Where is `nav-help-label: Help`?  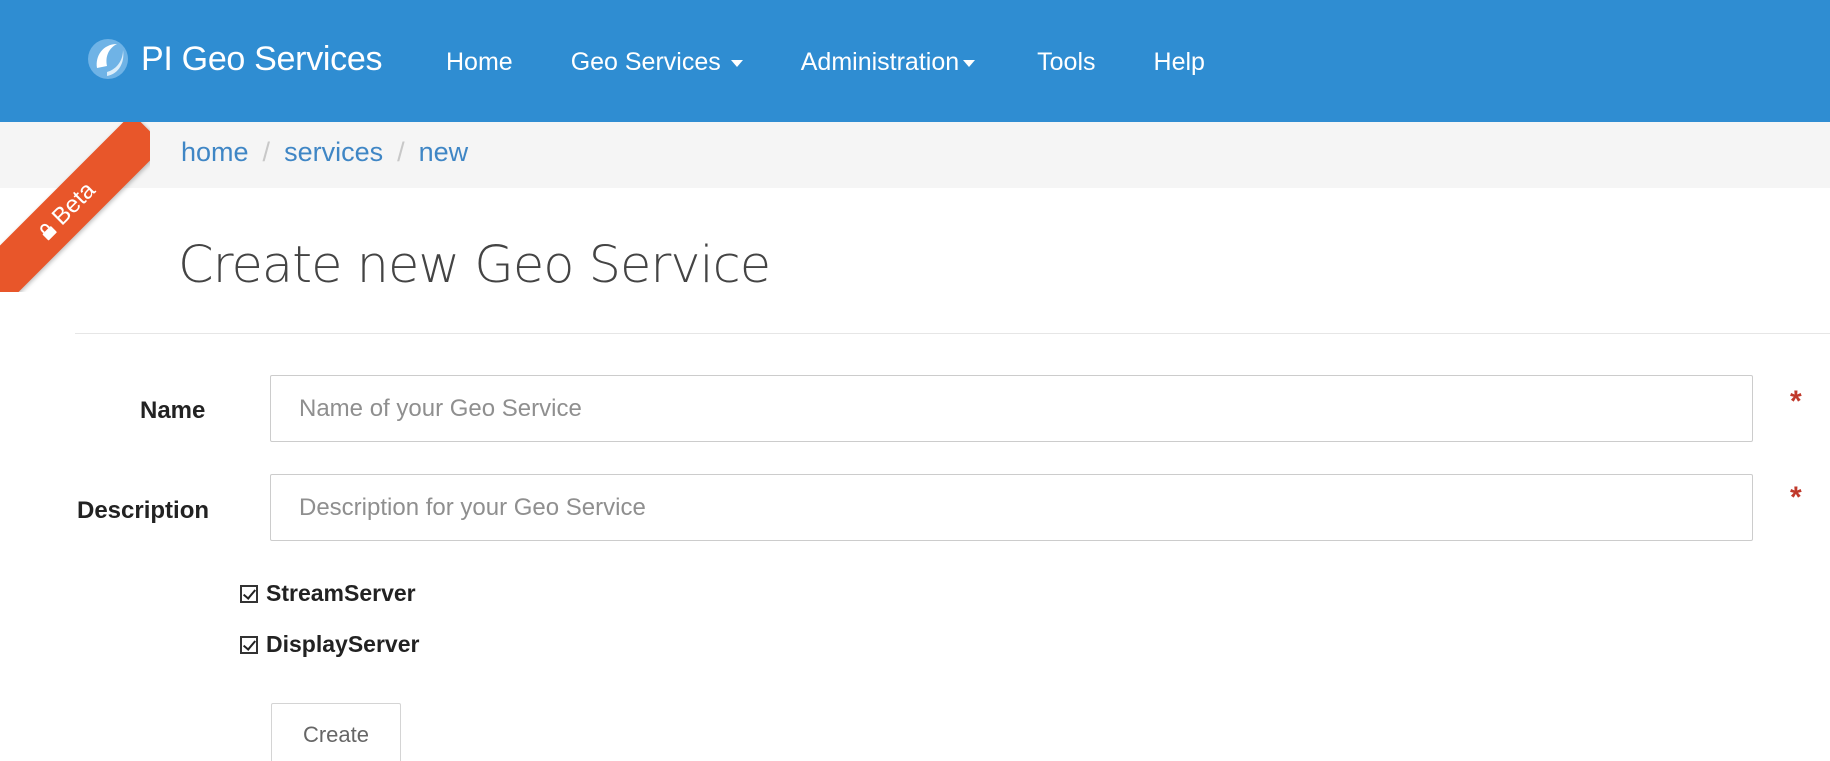
nav-help-label: Help is located at coordinates (1179, 61).